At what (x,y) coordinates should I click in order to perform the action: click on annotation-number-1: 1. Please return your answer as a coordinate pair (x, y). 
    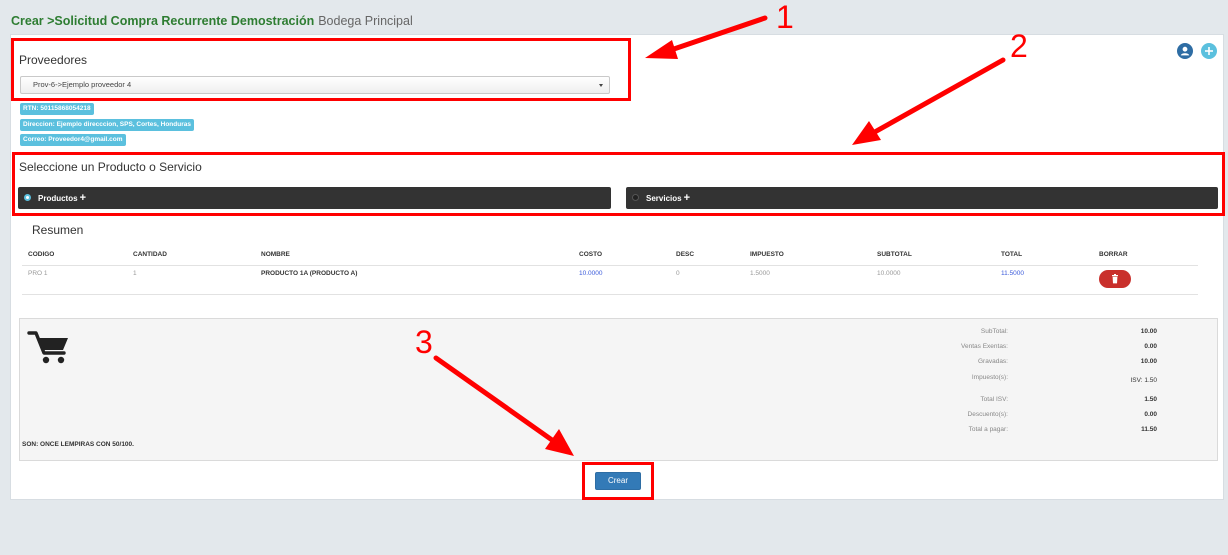
    Looking at the image, I should click on (785, 17).